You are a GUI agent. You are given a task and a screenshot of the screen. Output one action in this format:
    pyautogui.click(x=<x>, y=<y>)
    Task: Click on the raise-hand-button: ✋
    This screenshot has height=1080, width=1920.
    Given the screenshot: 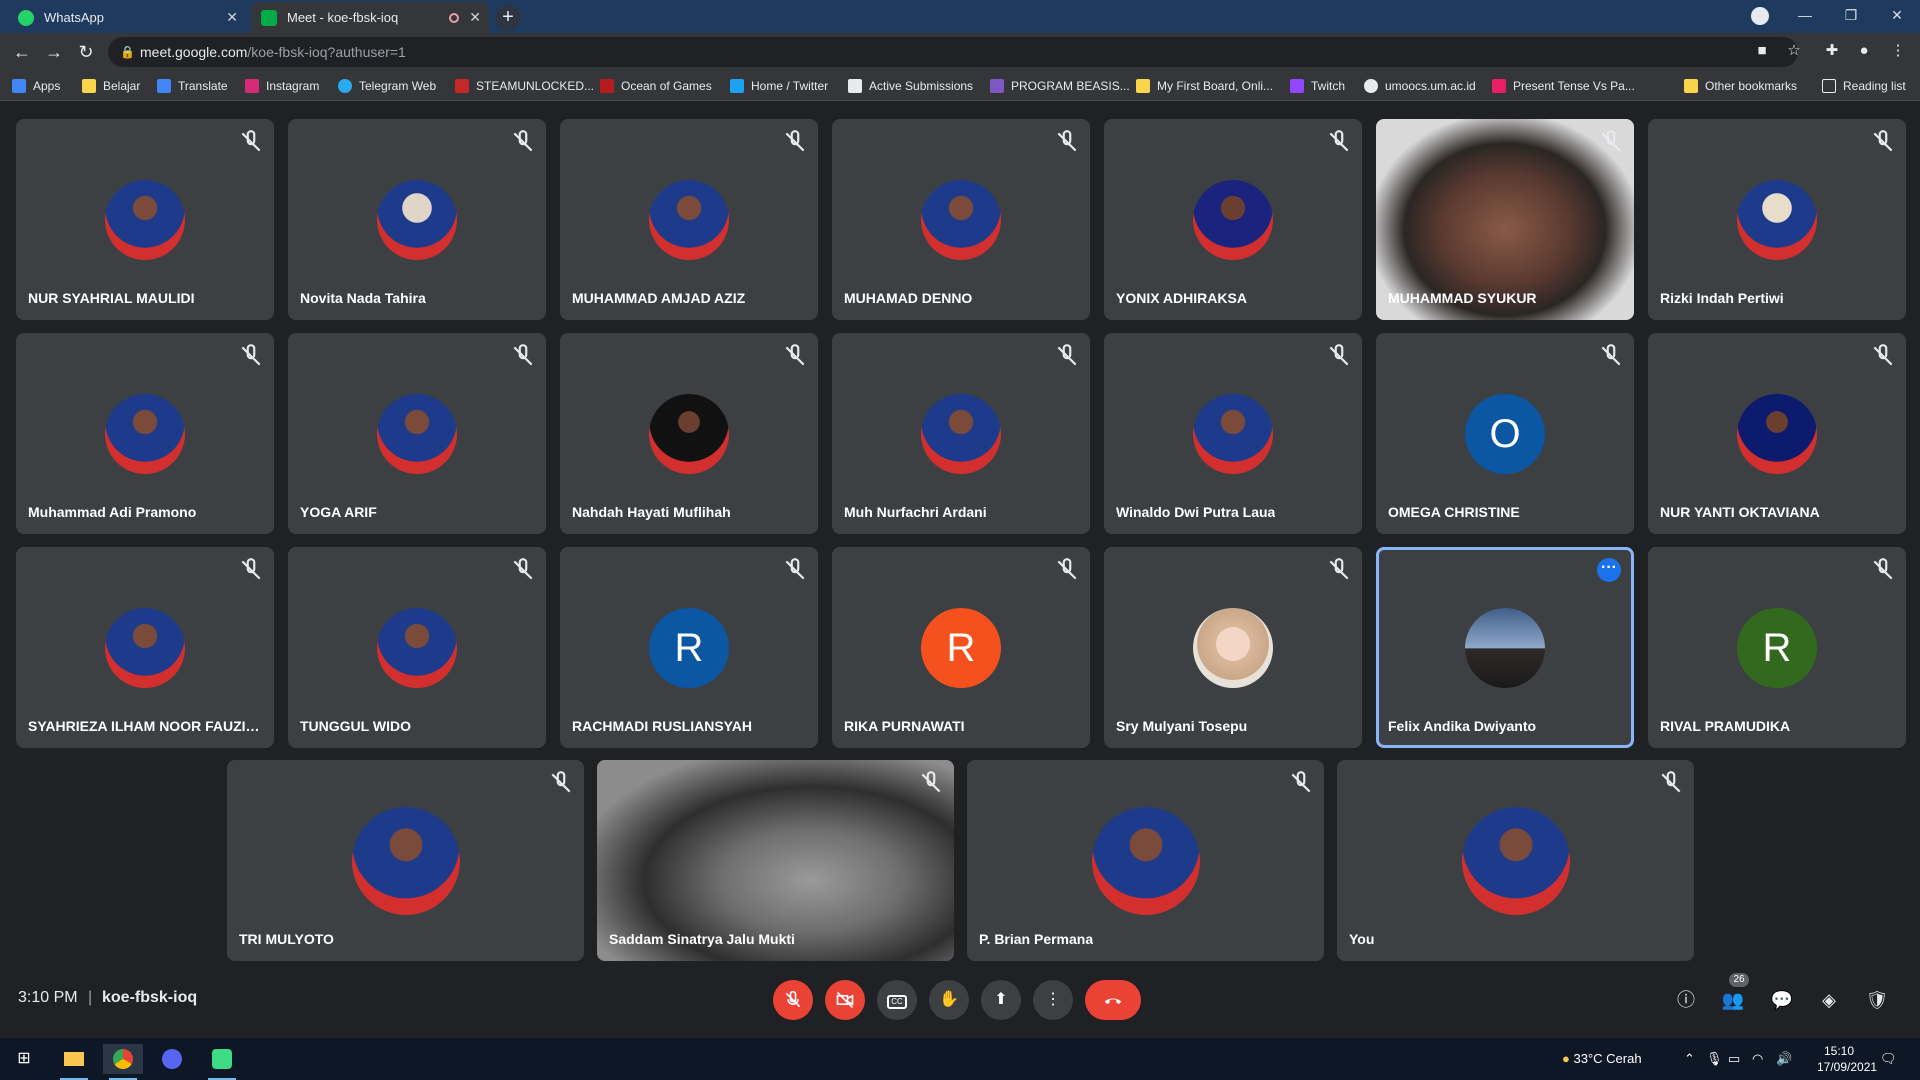 What is the action you would take?
    pyautogui.click(x=949, y=1000)
    